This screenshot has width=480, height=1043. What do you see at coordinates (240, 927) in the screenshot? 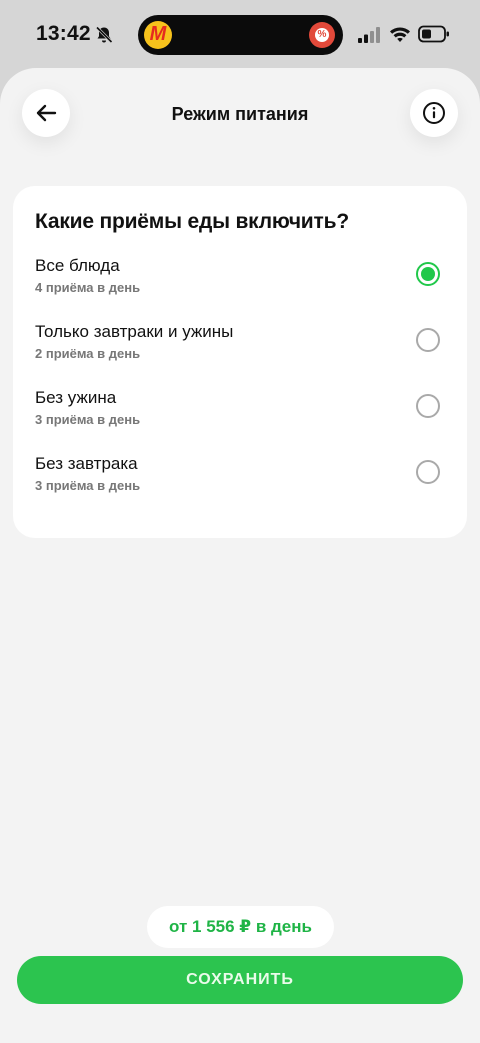
I see `price-per-day: от 1 556 ₽ в день` at bounding box center [240, 927].